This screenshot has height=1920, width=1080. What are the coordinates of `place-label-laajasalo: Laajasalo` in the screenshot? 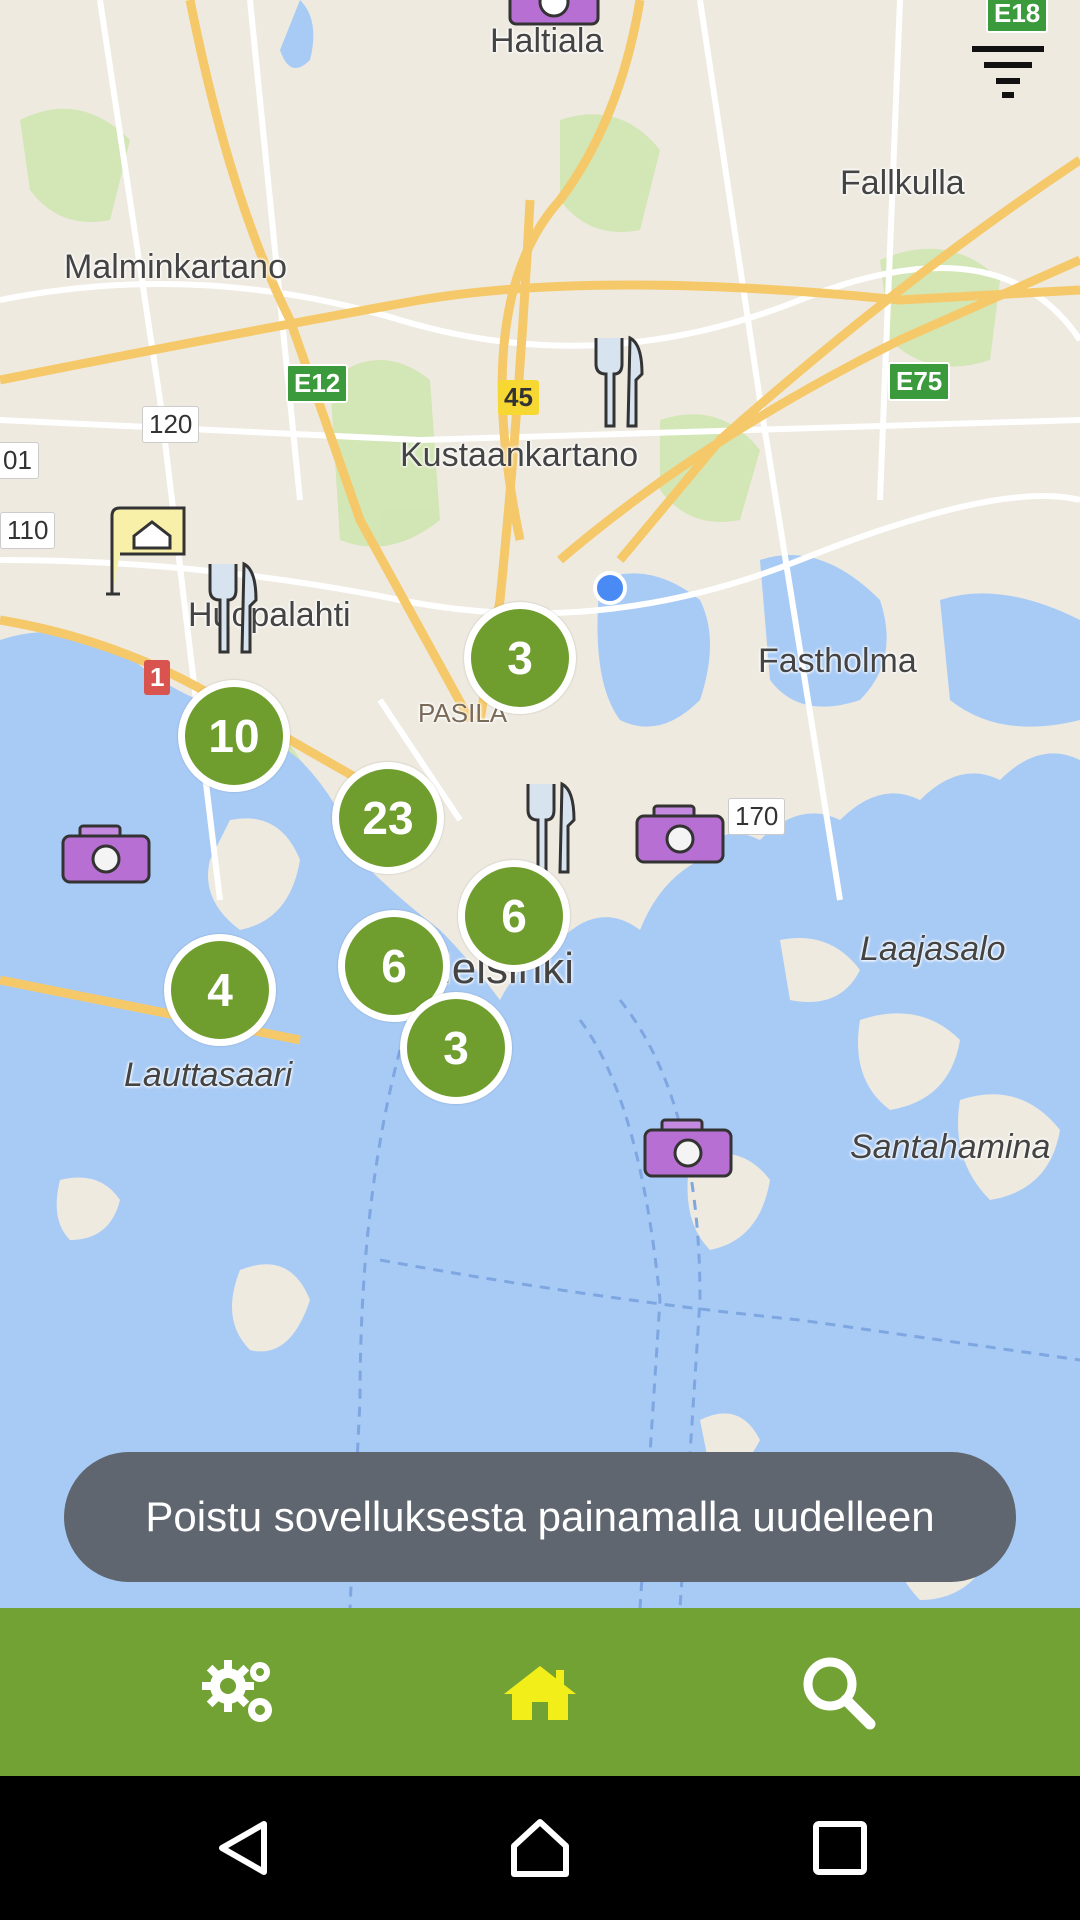 It's located at (933, 949).